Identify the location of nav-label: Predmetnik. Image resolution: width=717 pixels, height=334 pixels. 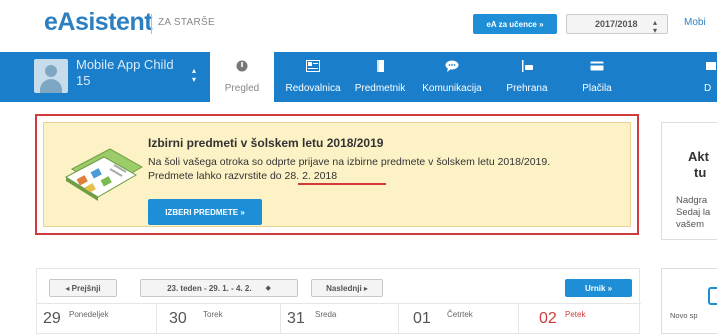
(380, 88).